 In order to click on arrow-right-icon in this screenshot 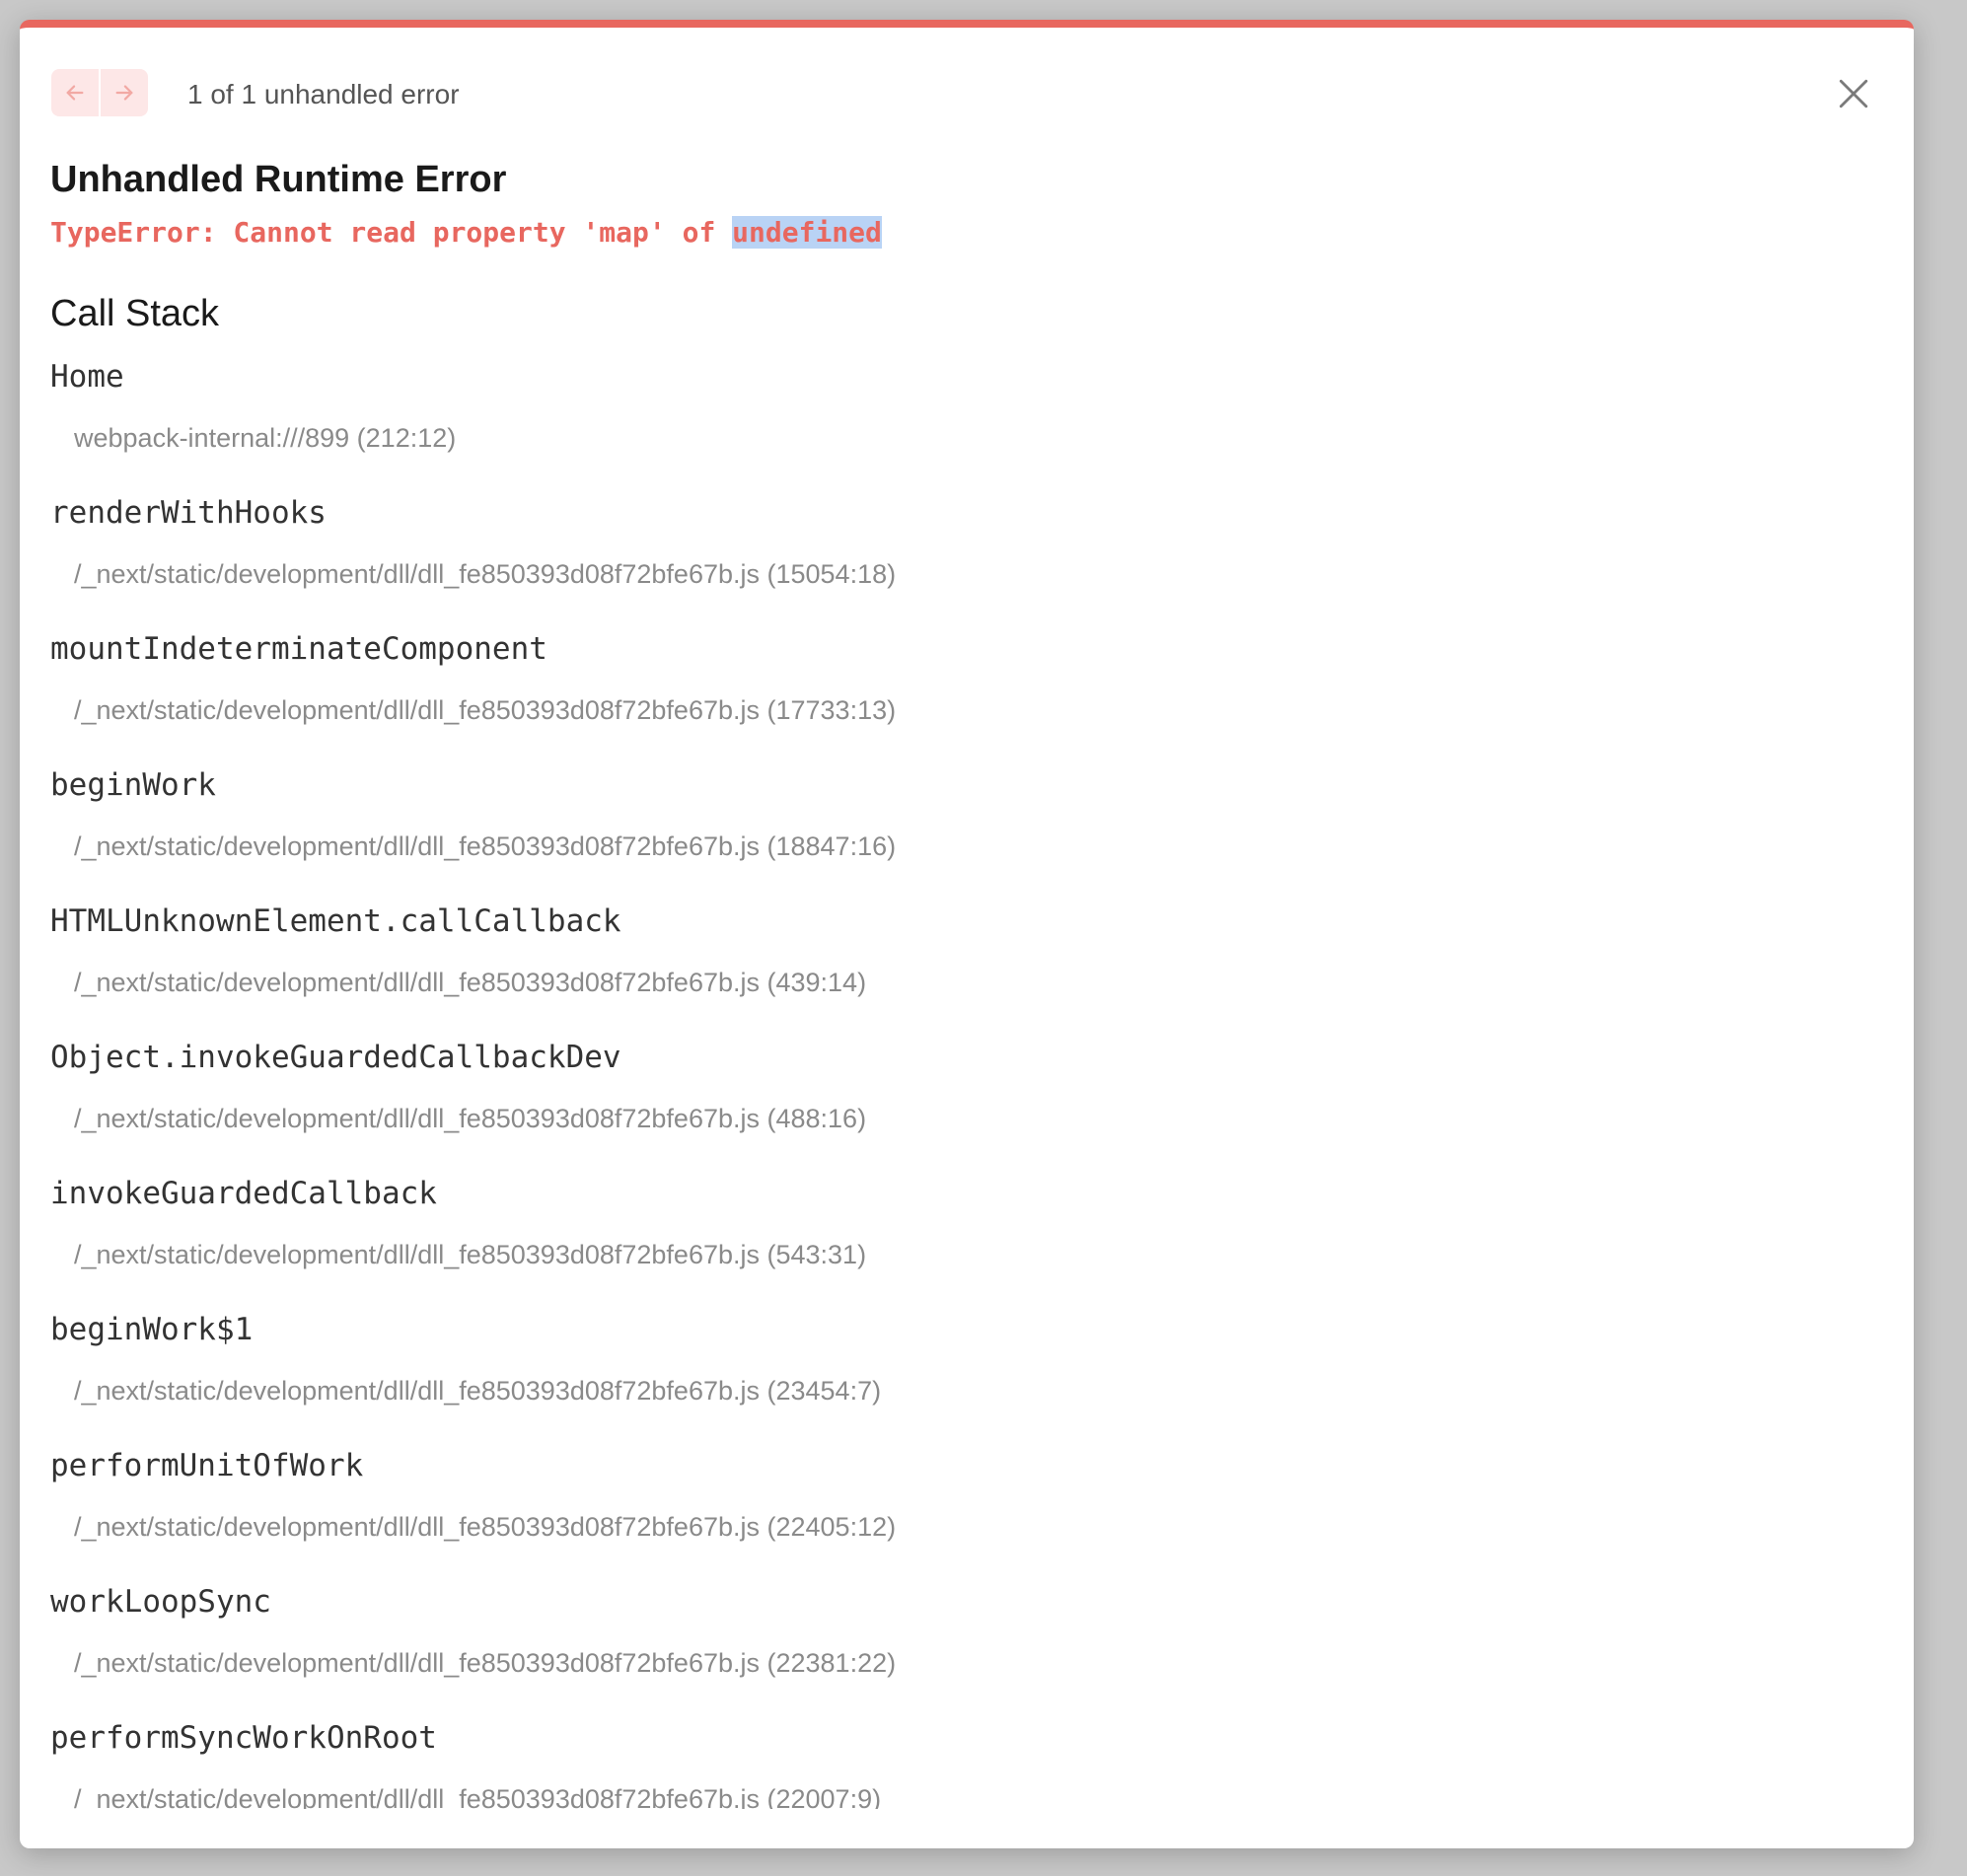, I will do `click(124, 93)`.